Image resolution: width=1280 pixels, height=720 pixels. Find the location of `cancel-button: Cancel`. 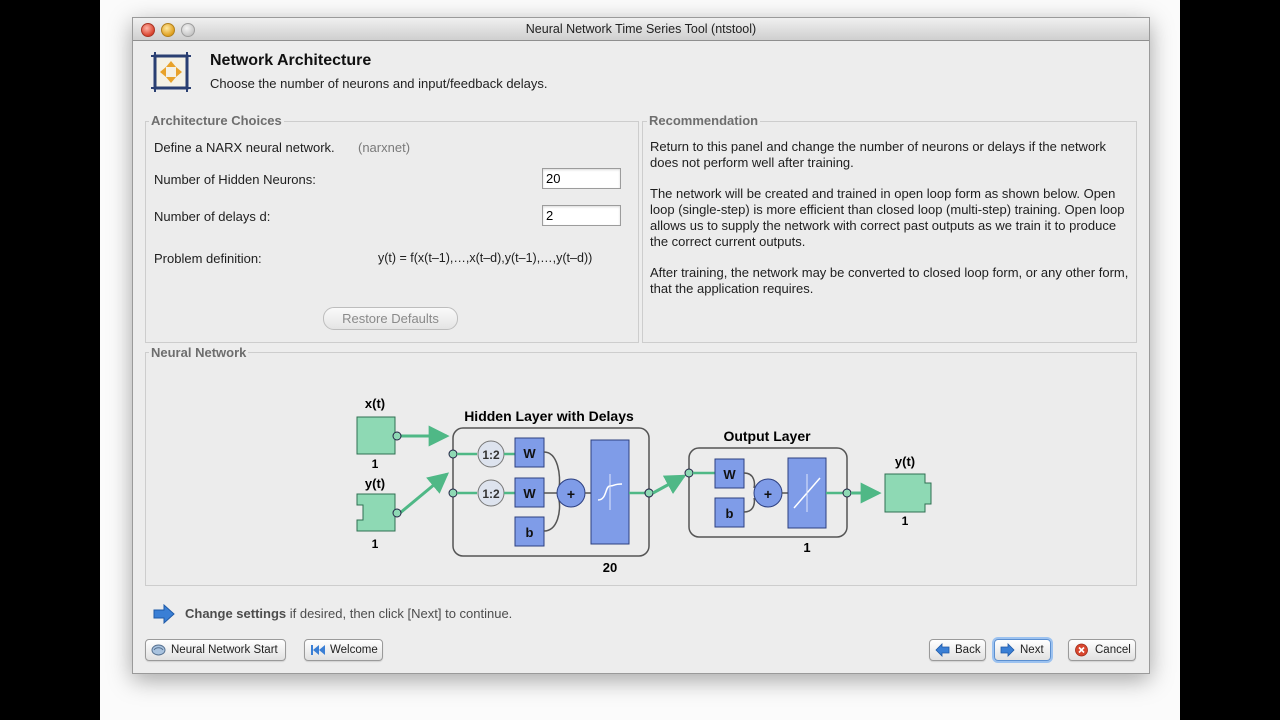

cancel-button: Cancel is located at coordinates (1102, 650).